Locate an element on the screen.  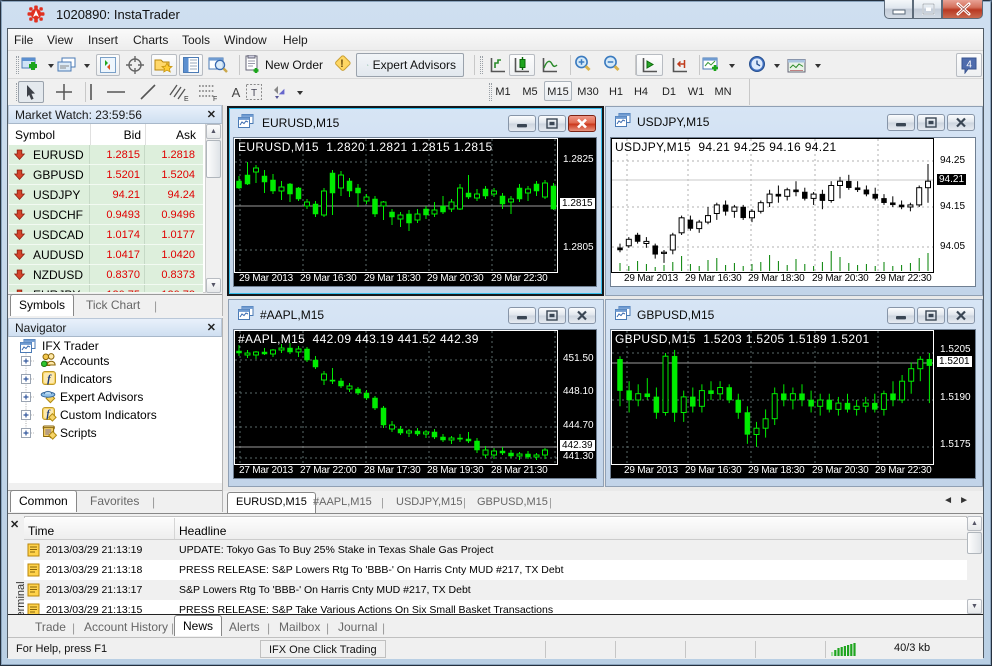
svg-text: E is located at coordinates (186, 99).